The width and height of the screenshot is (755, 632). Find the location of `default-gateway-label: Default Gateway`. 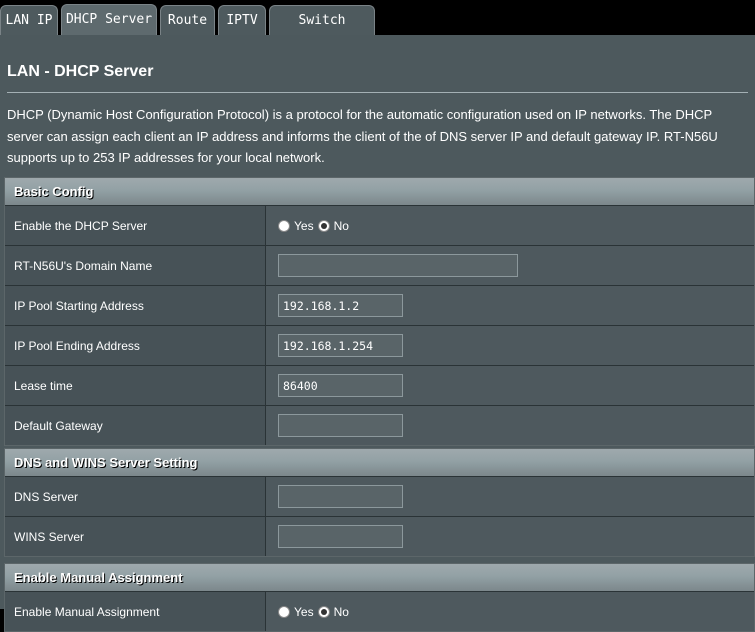

default-gateway-label: Default Gateway is located at coordinates (135, 425).